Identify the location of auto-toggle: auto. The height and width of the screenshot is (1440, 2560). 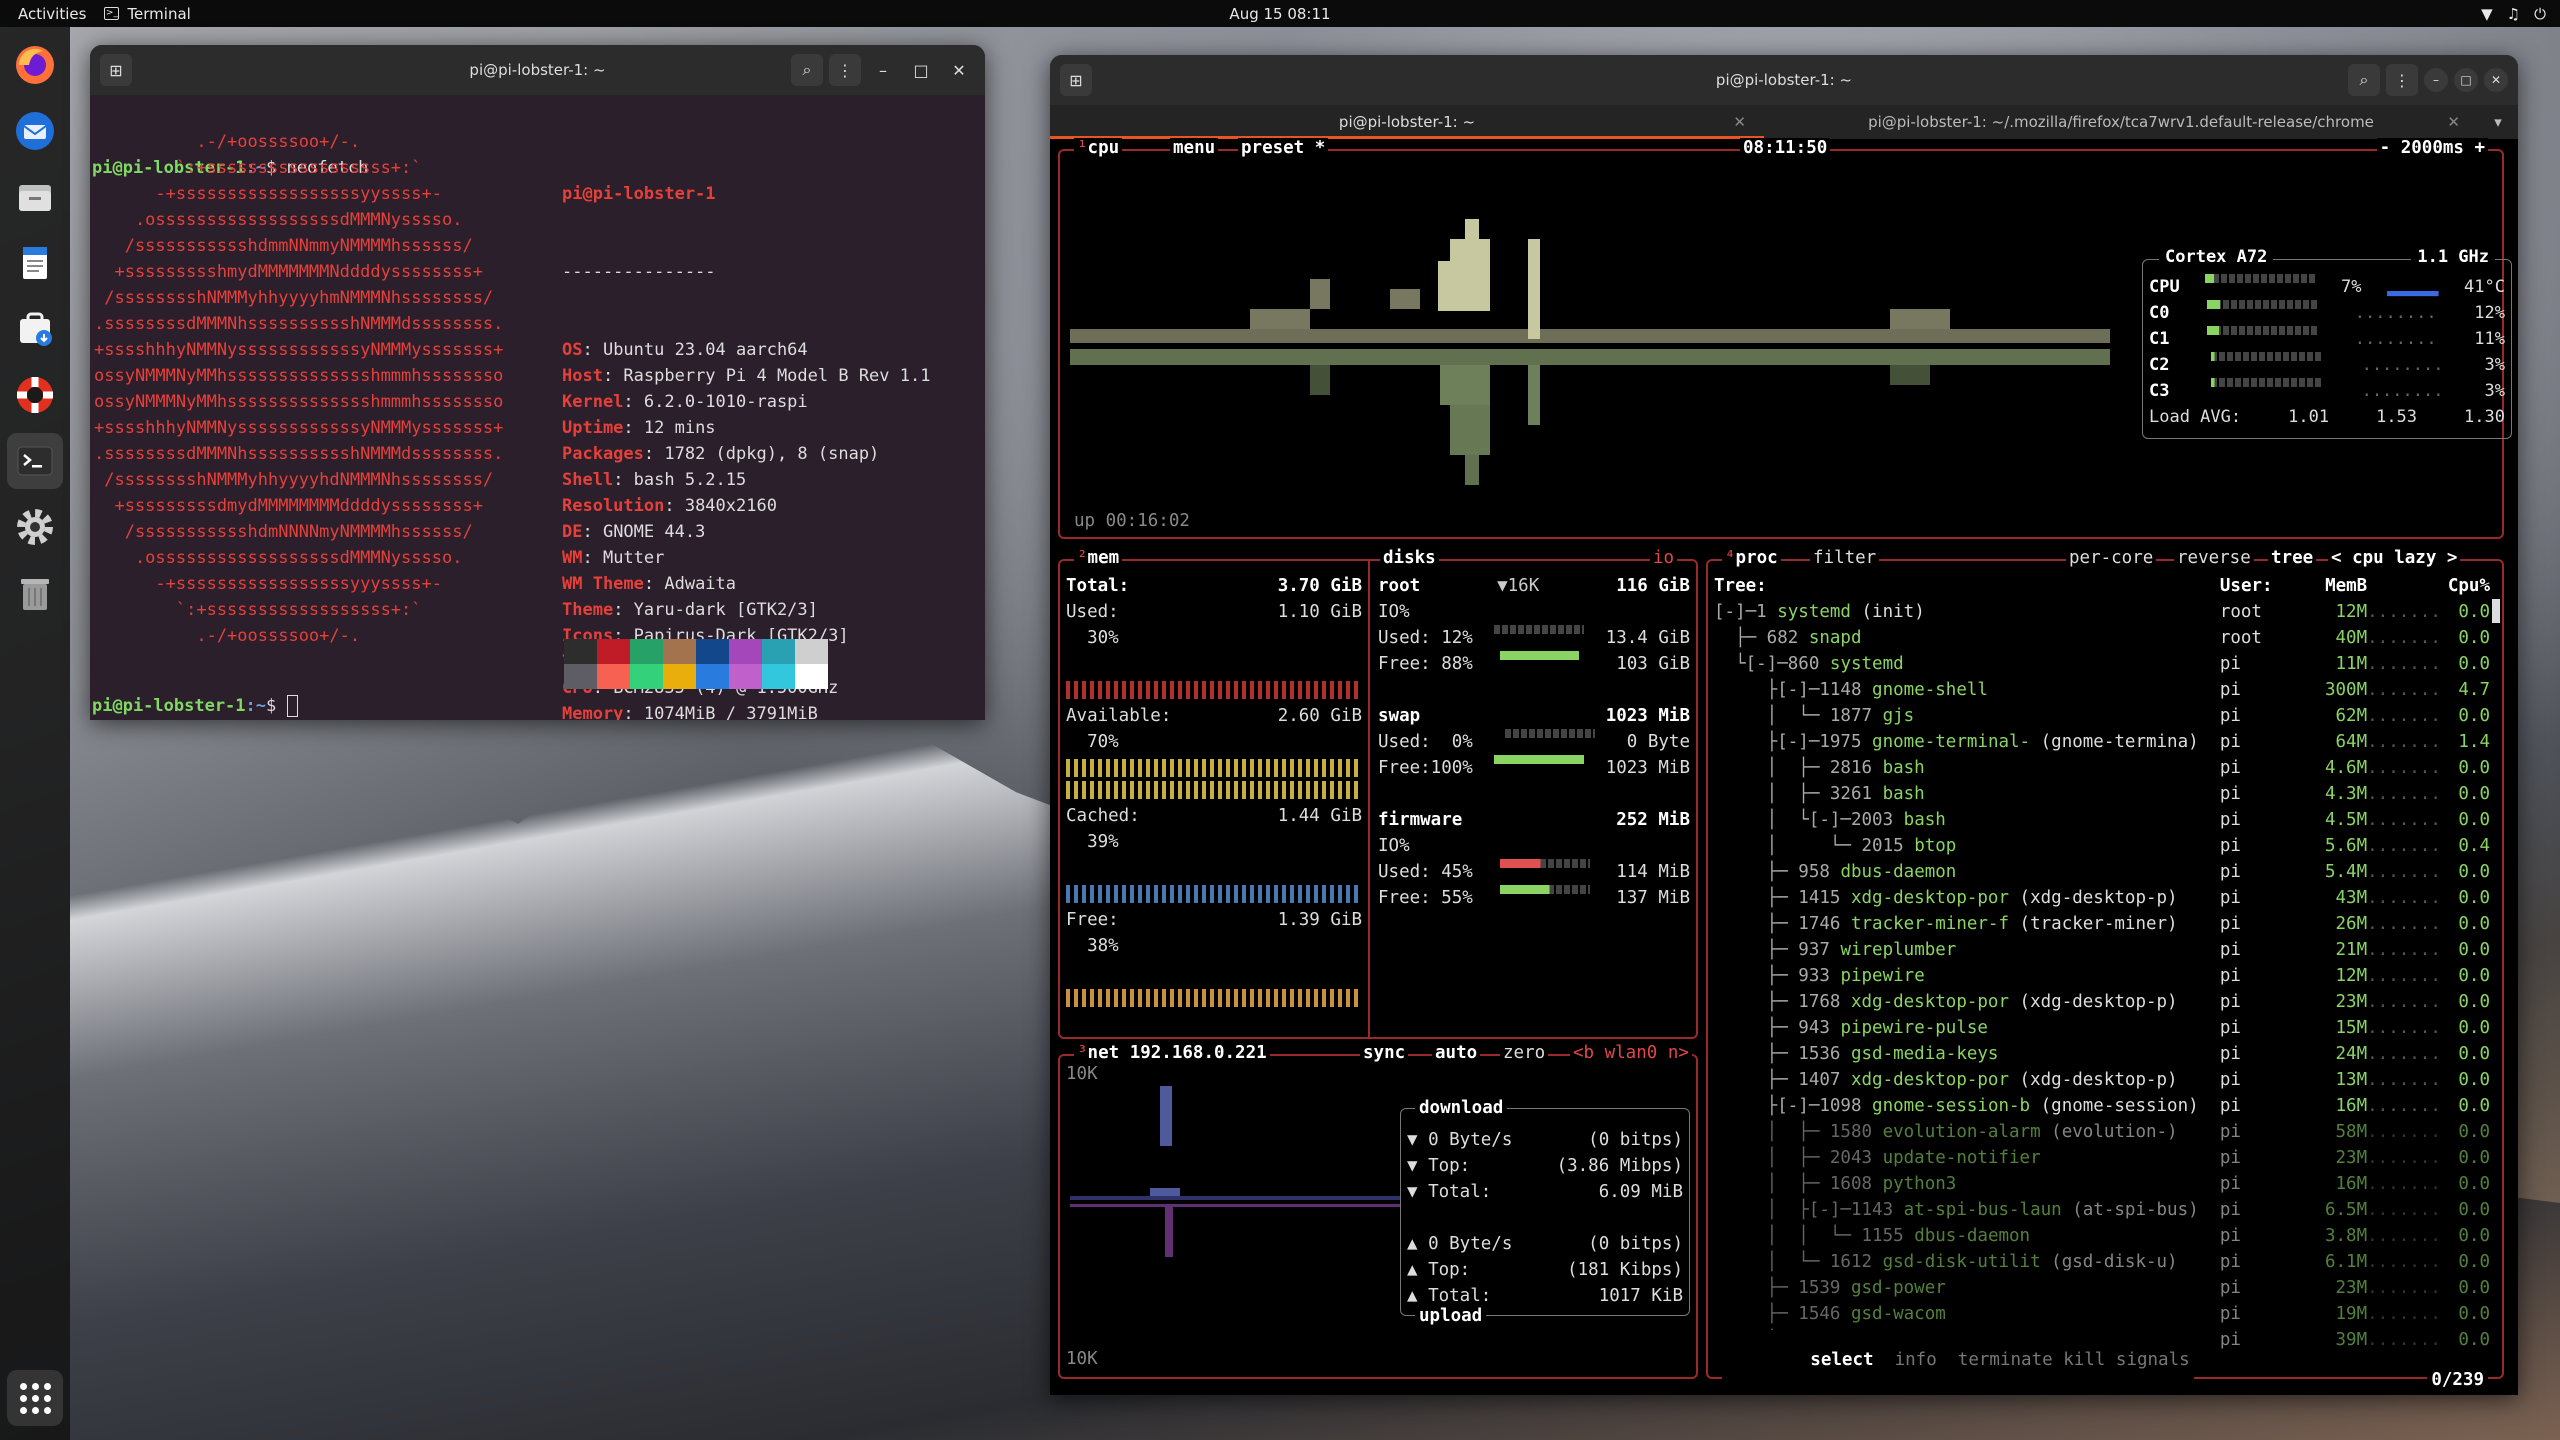
(1456, 1053).